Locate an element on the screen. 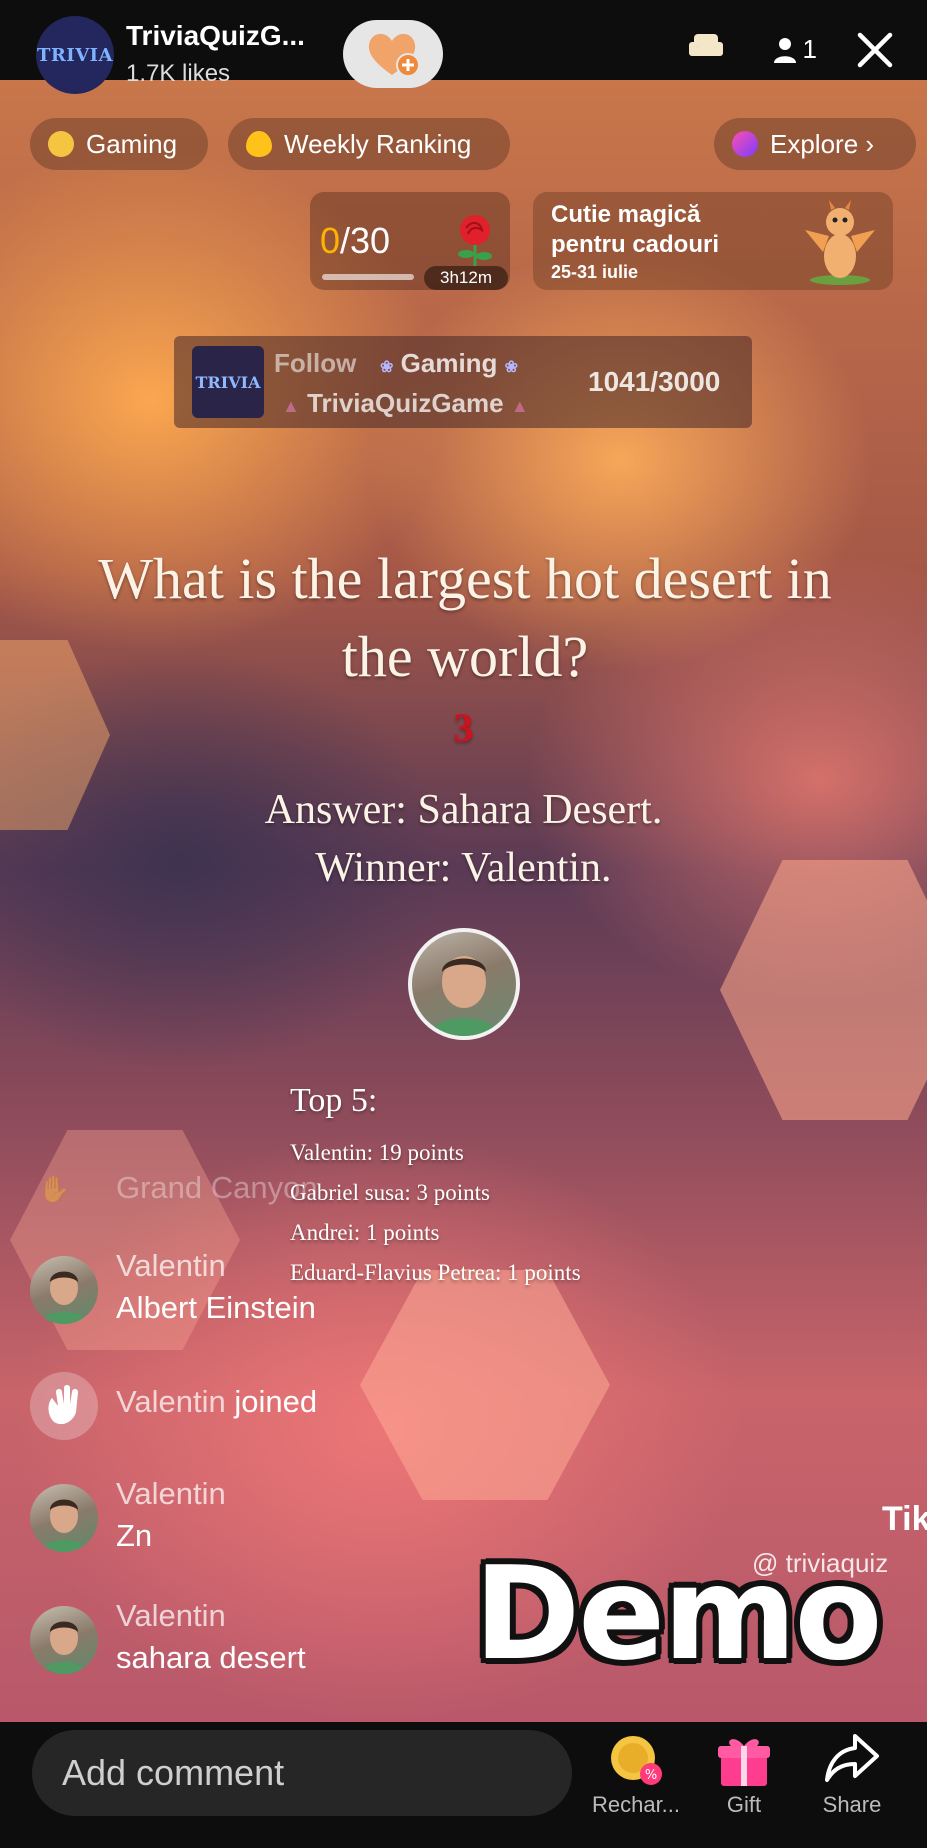  gaming-tag-label: Gaming is located at coordinates (132, 143).